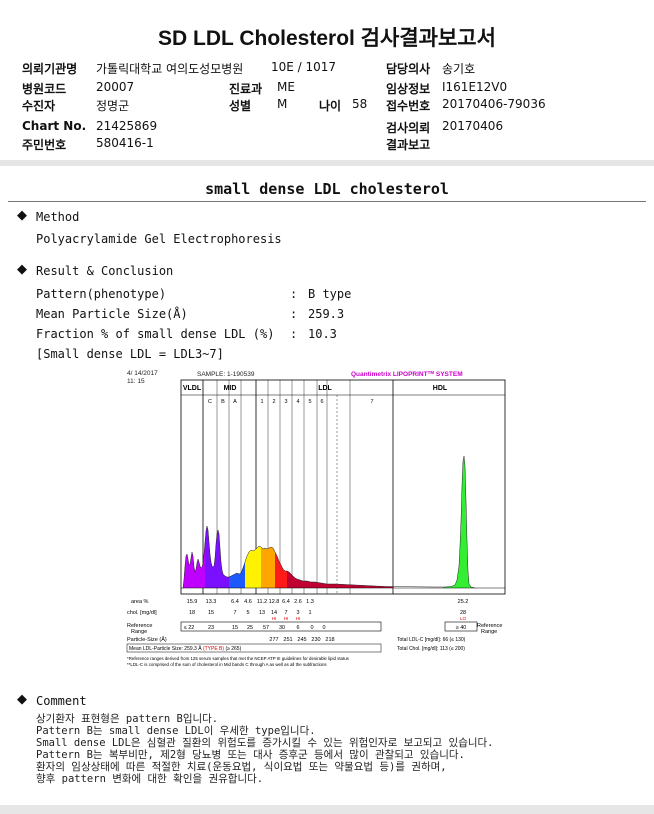 The width and height of the screenshot is (654, 814). I want to click on ldl-band-label: 1, so click(261, 402).